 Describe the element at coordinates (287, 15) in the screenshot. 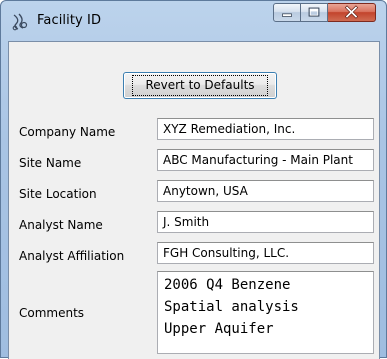

I see `minimize-icon` at that location.